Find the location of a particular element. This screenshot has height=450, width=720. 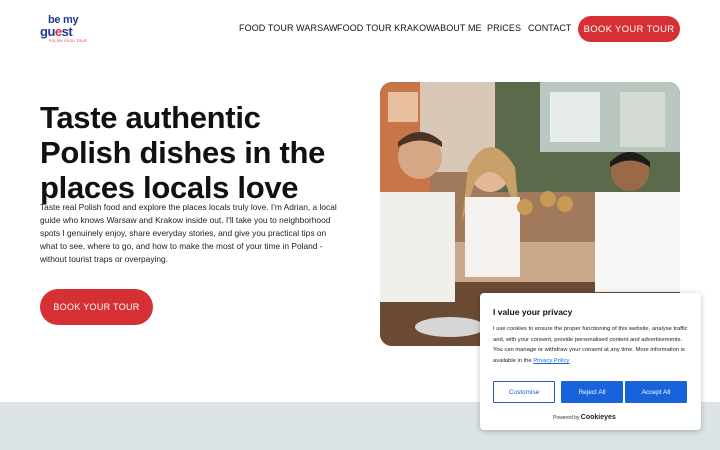

nav-contact: CONTACT is located at coordinates (550, 28).